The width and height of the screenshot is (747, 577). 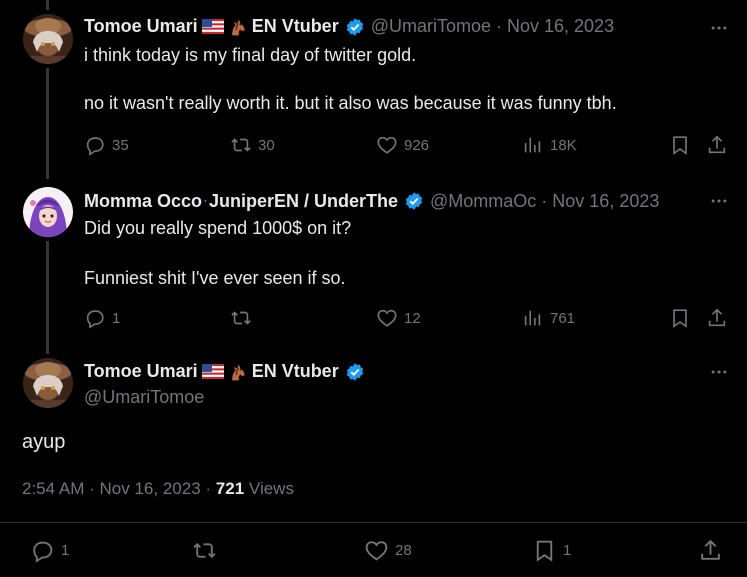 I want to click on like-count: 926, so click(x=417, y=145).